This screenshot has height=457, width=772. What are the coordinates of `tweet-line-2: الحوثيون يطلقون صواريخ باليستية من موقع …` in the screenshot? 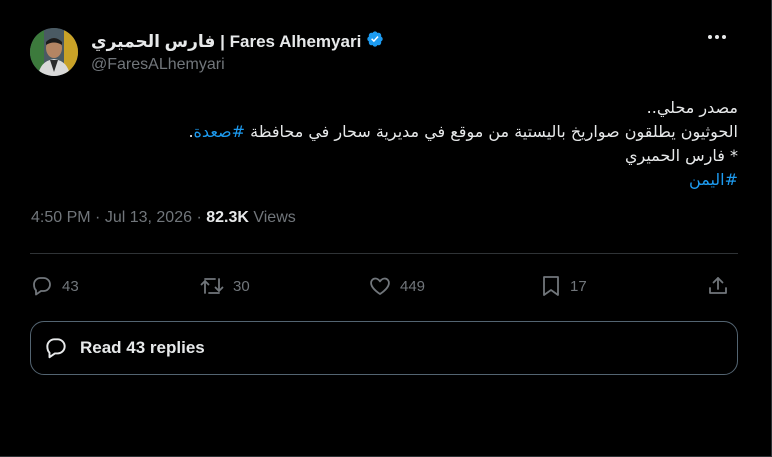 It's located at (388, 132).